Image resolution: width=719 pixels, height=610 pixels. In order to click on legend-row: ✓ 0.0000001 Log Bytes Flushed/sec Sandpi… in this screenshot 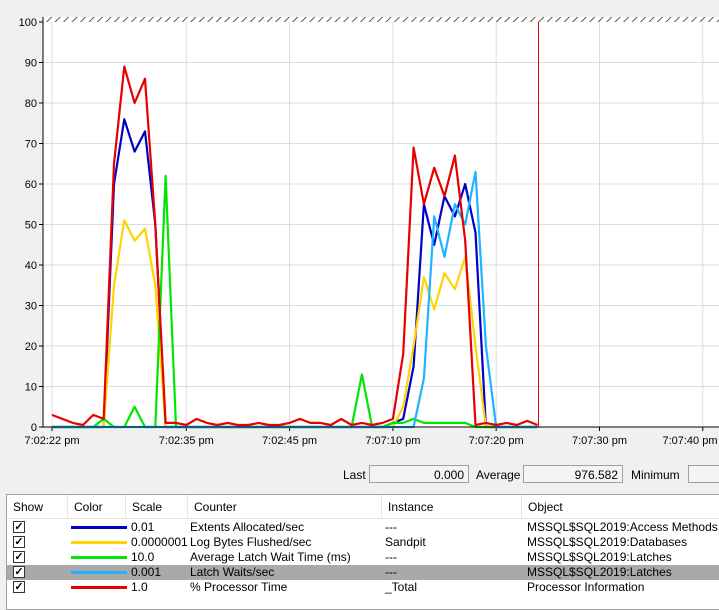, I will do `click(363, 542)`.